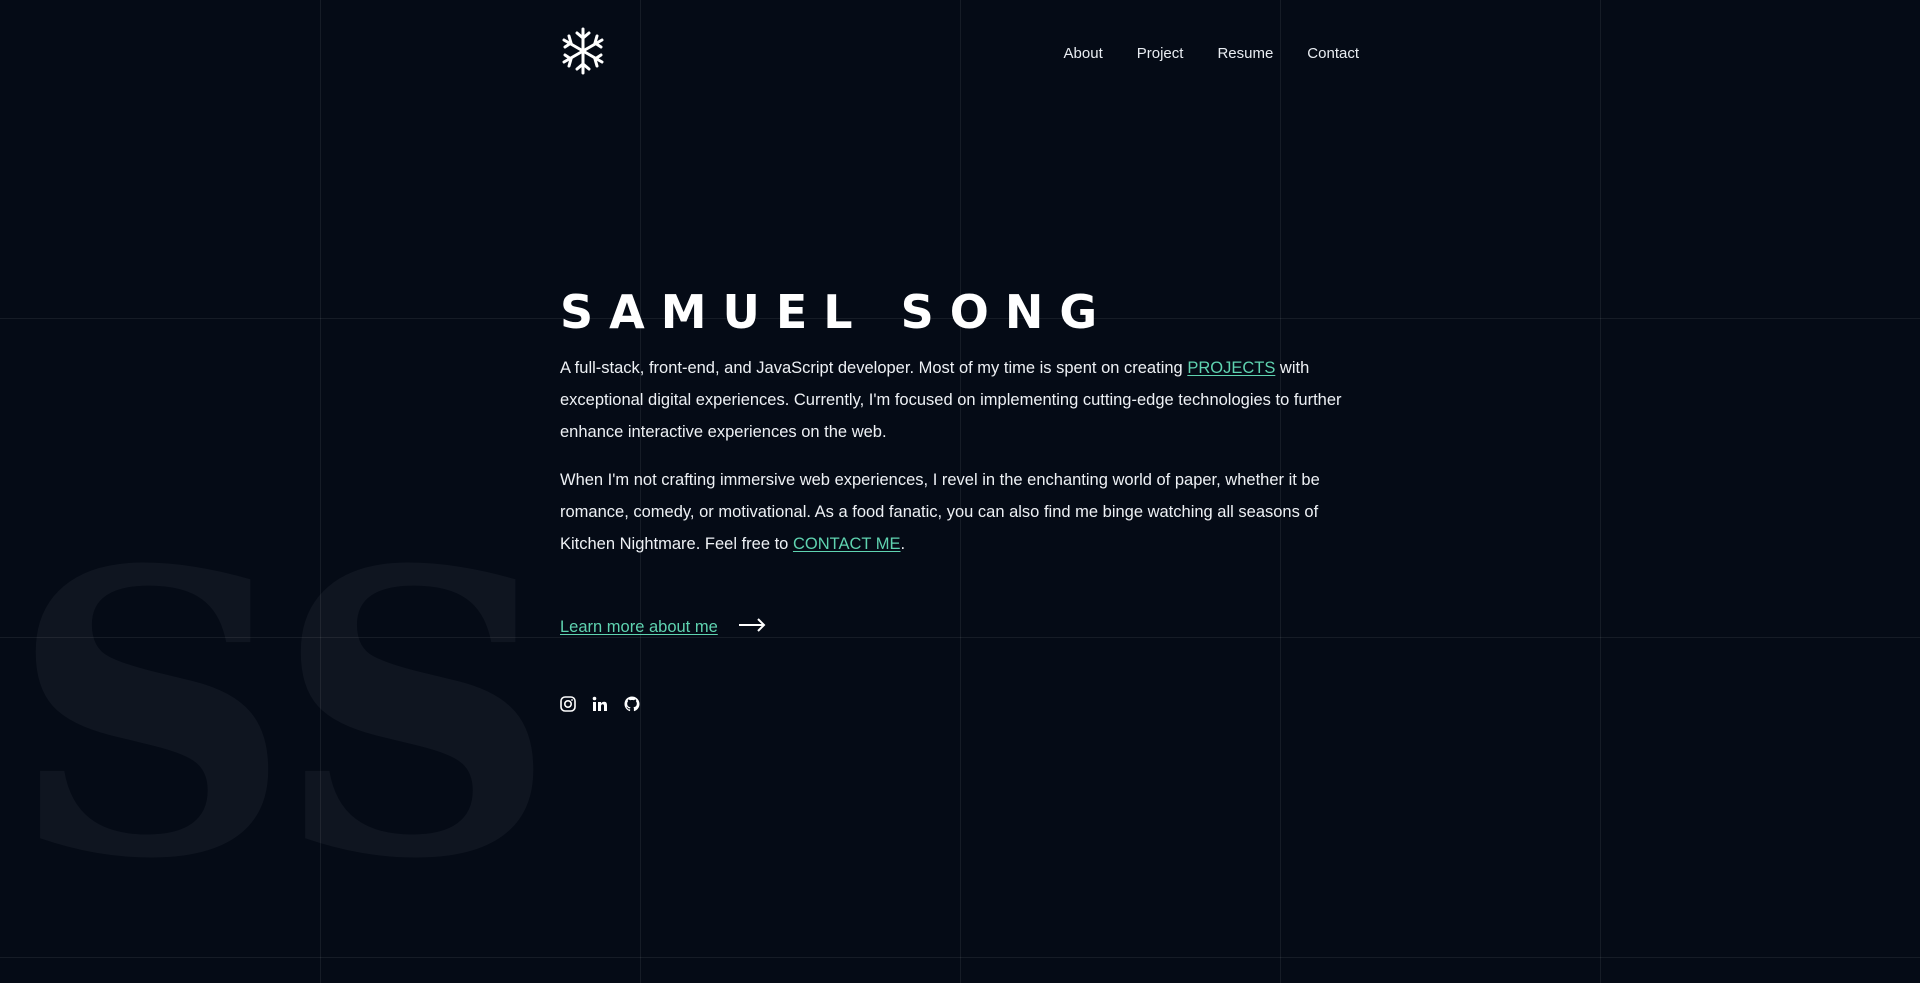  Describe the element at coordinates (847, 544) in the screenshot. I see `contact-me-link: CONTACT ME` at that location.